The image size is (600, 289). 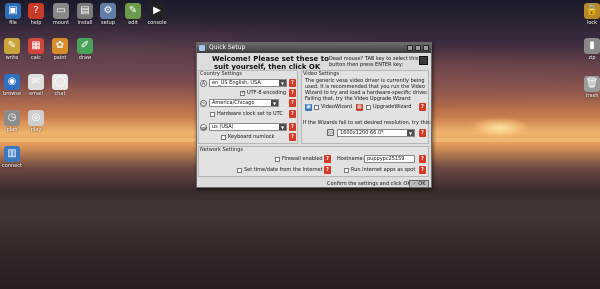 I want to click on chat-icon: ◯, so click(x=60, y=82).